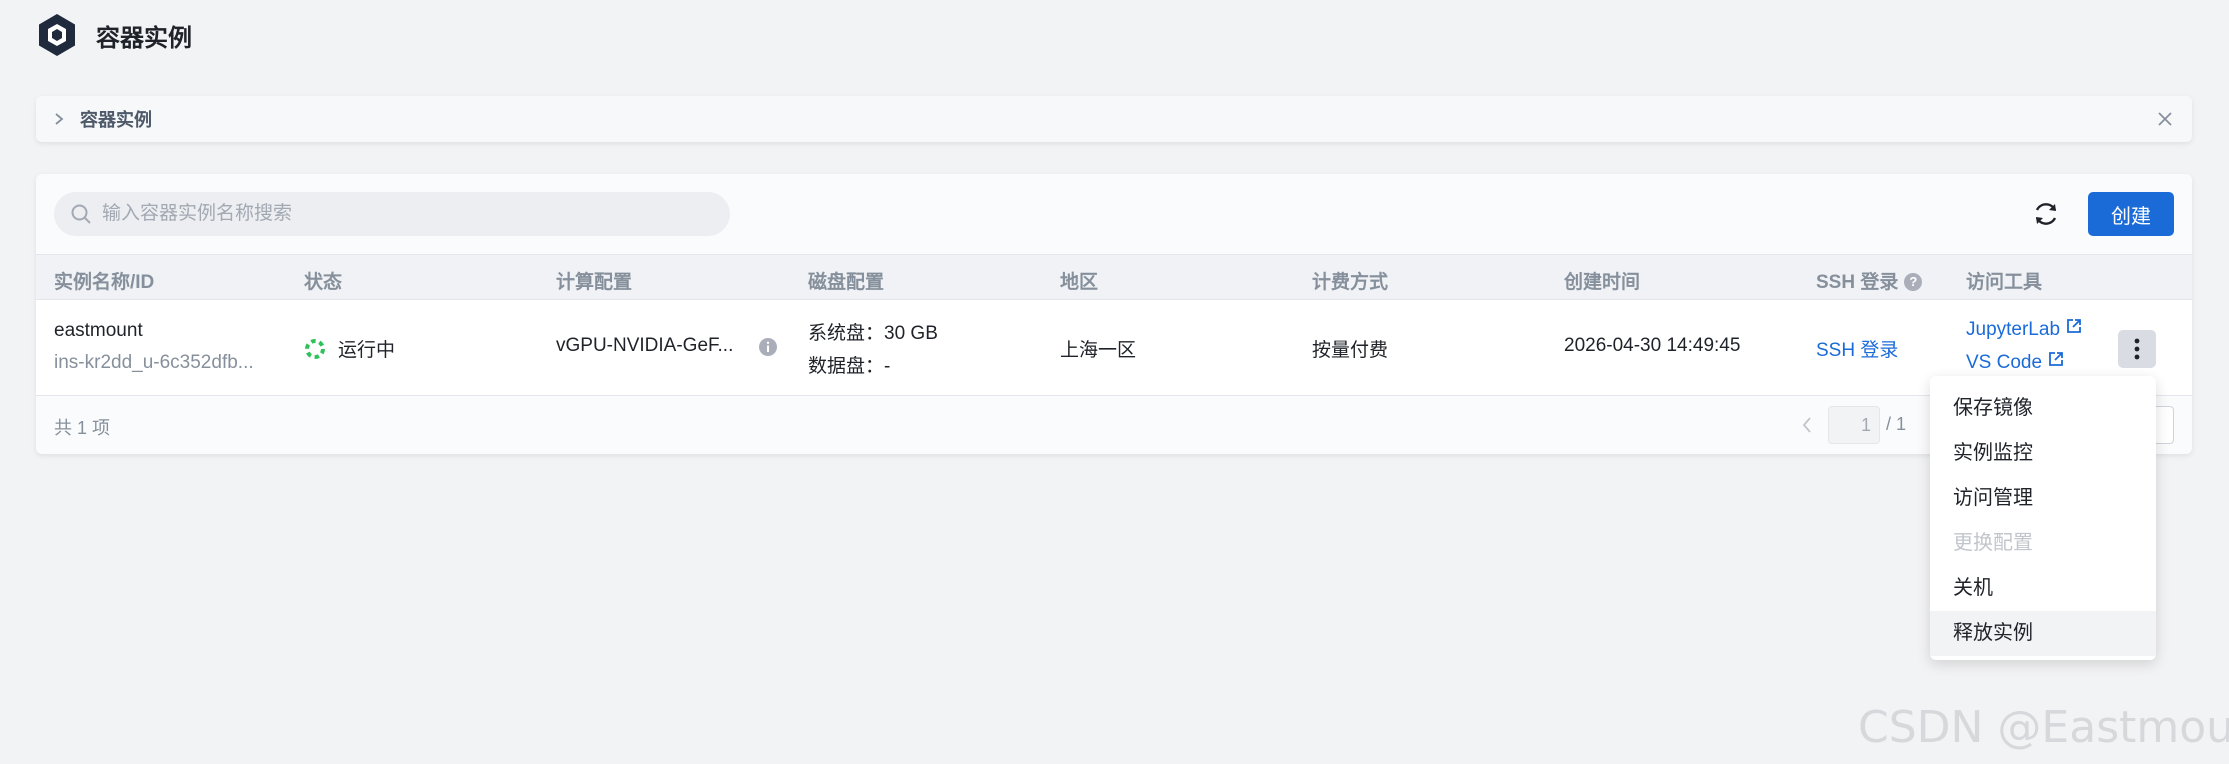 The width and height of the screenshot is (2229, 764). I want to click on billing-method: 按量付费, so click(1350, 350).